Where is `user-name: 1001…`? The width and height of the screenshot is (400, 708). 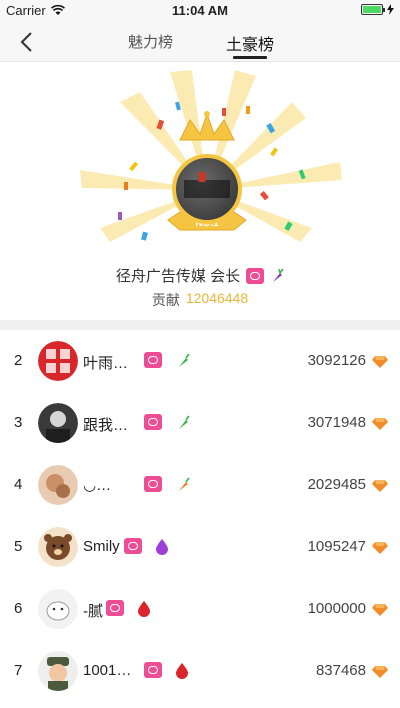
user-name: 1001… is located at coordinates (107, 670).